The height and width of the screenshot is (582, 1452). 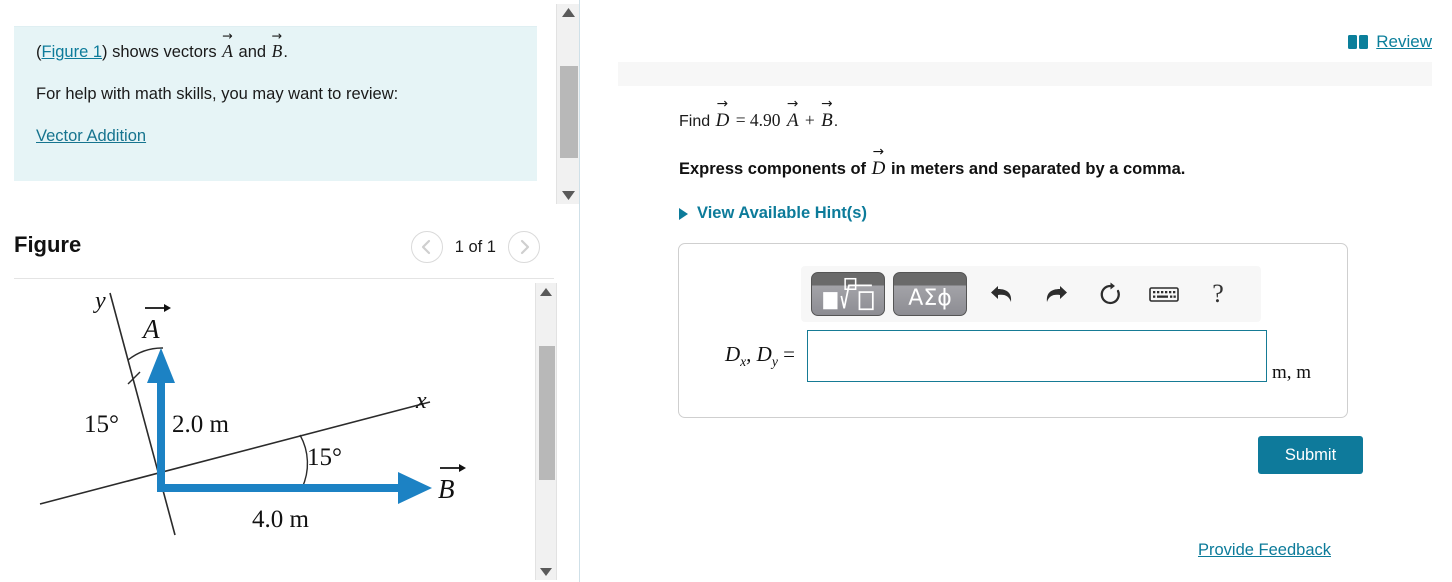 I want to click on submit-button: Submit, so click(x=1310, y=455).